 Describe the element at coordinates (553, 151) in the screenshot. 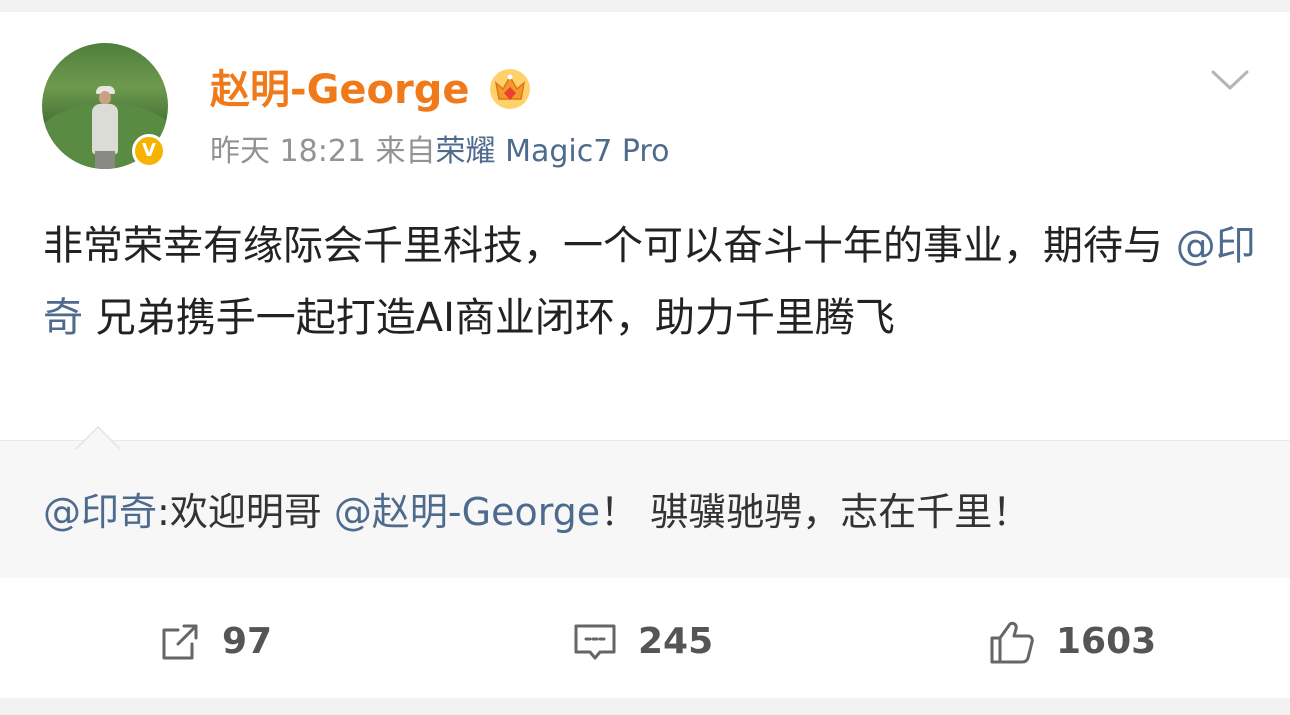

I see `post-source-device: 荣耀 Magic7 Pro` at that location.